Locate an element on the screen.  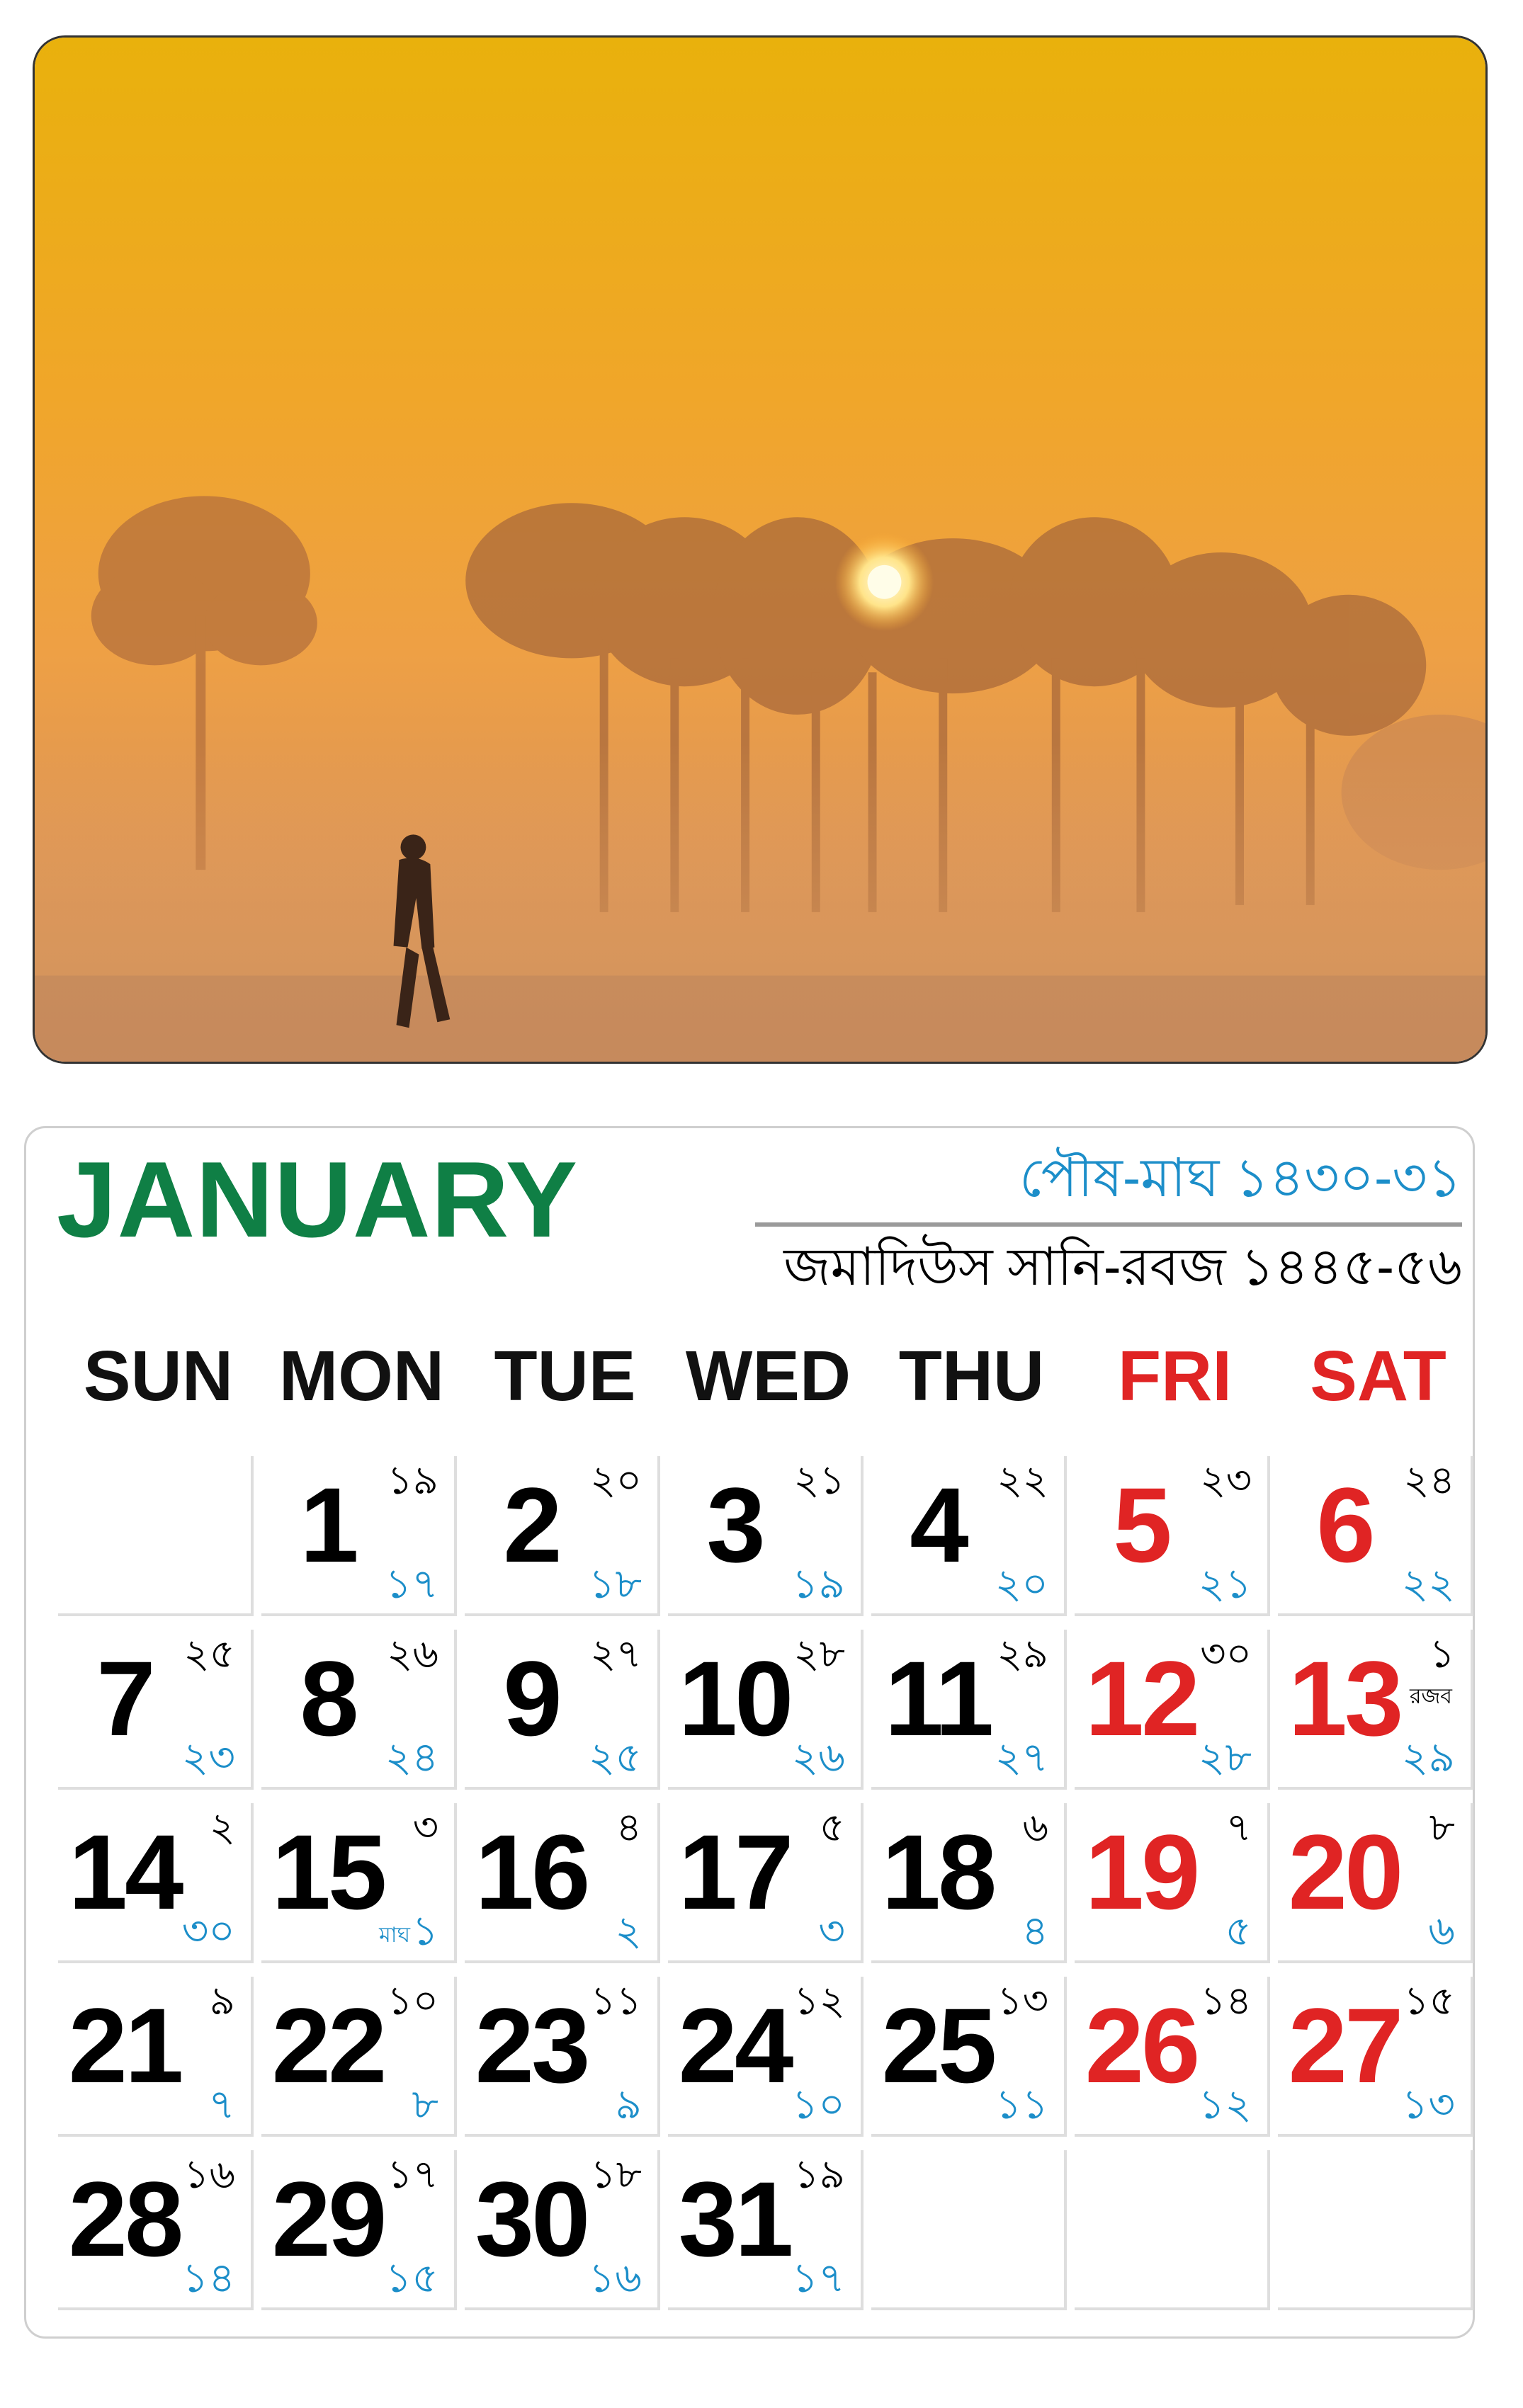
day-number: 4 is located at coordinates (939, 1524).